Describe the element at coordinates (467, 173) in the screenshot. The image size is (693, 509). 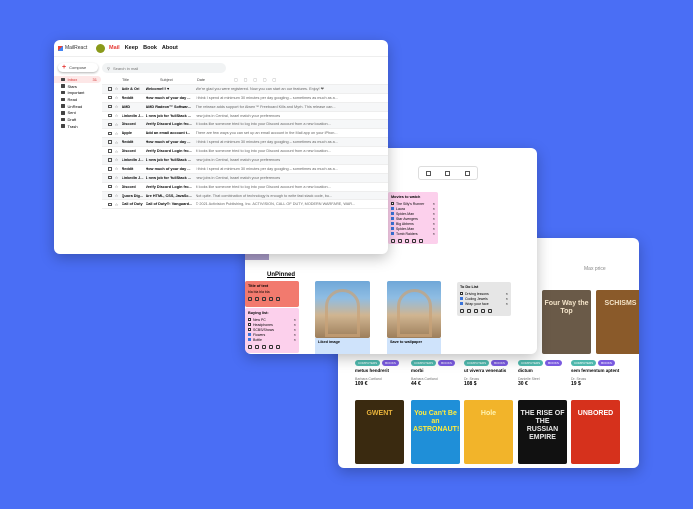
I see `image-note-icon` at that location.